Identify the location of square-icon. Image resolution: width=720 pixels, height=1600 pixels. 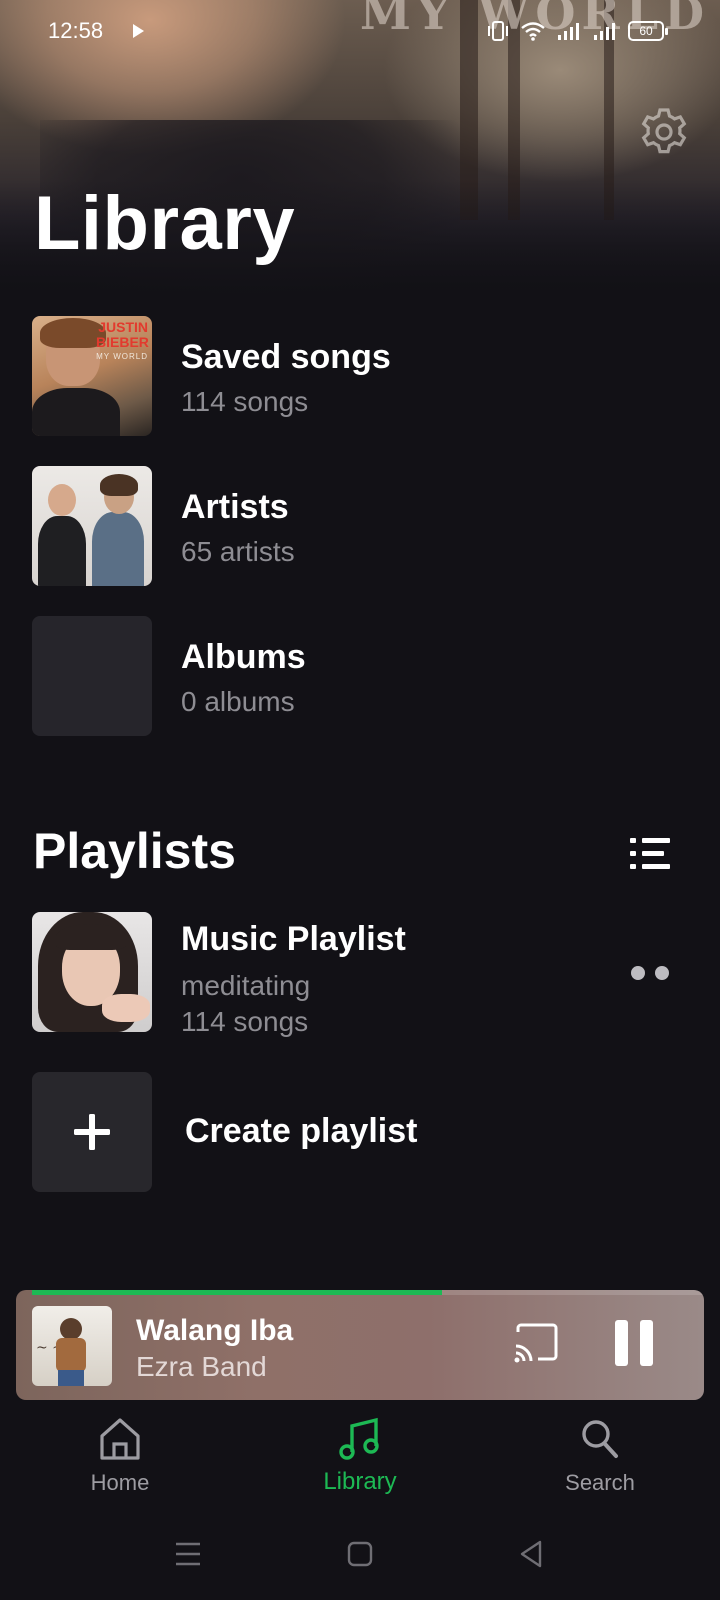
(360, 1554).